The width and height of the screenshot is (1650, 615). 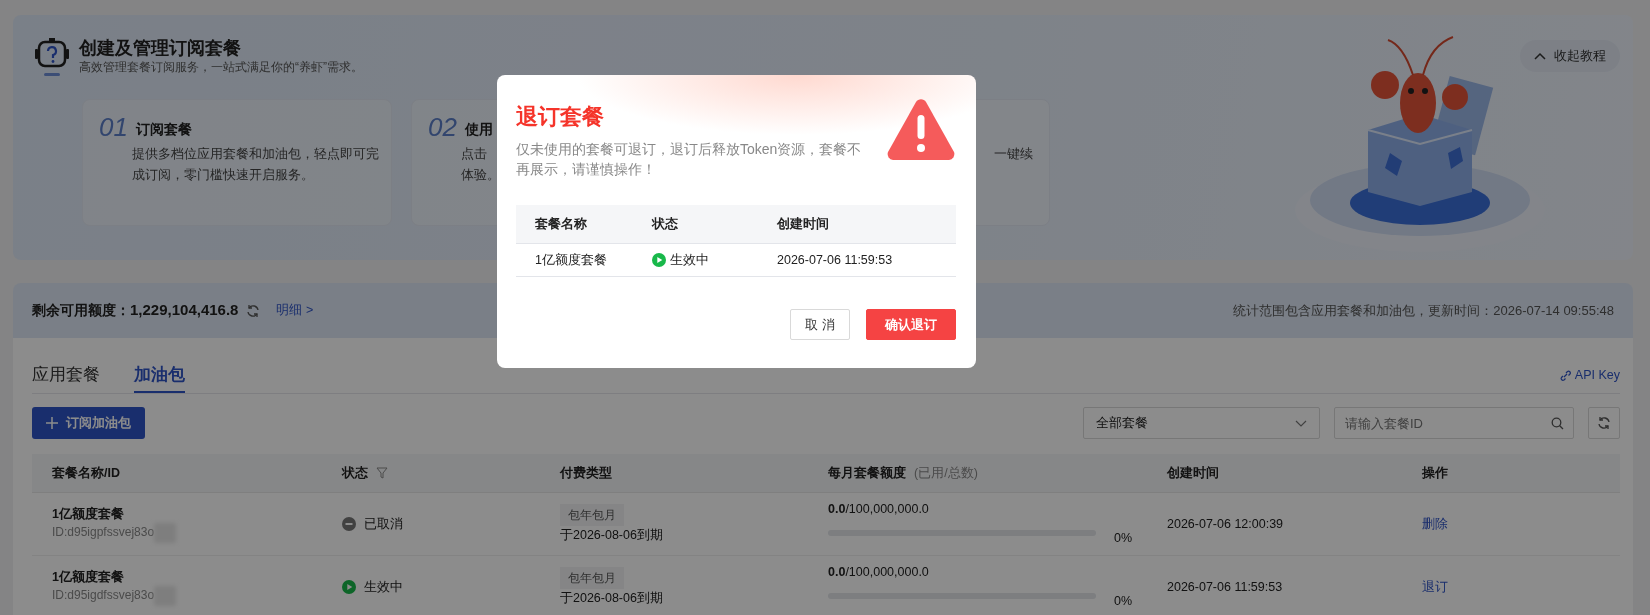 What do you see at coordinates (1435, 473) in the screenshot?
I see `column-header: 操作` at bounding box center [1435, 473].